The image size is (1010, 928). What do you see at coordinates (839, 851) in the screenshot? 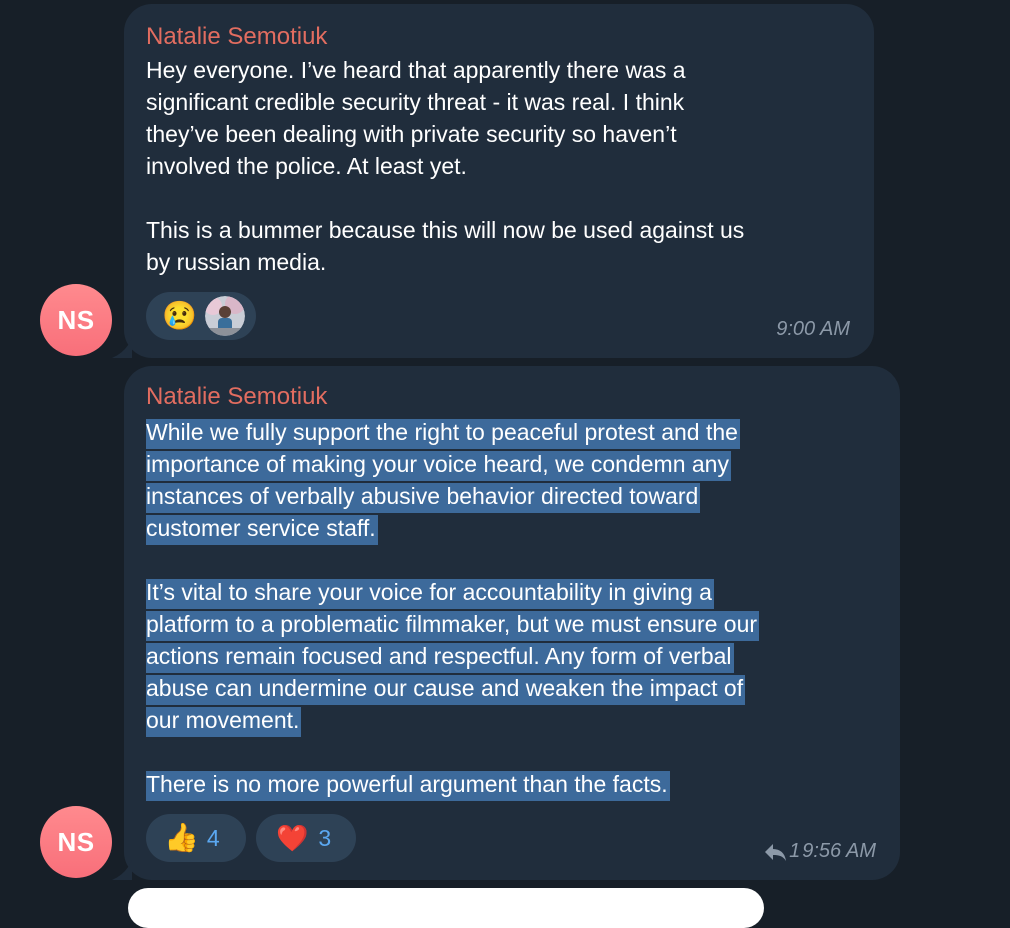
I see `message-time: 9:56 AM` at bounding box center [839, 851].